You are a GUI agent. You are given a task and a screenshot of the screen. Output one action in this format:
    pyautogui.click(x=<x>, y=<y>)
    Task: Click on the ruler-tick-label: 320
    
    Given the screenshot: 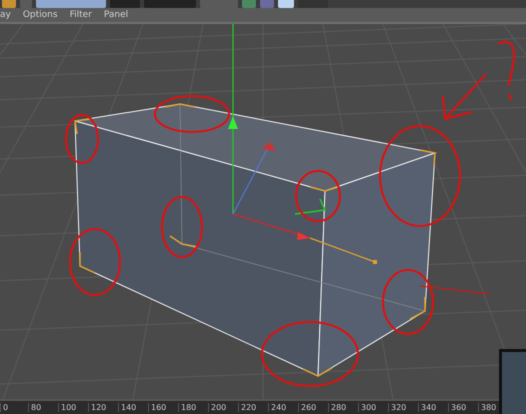 What is the action you would take?
    pyautogui.click(x=403, y=407)
    